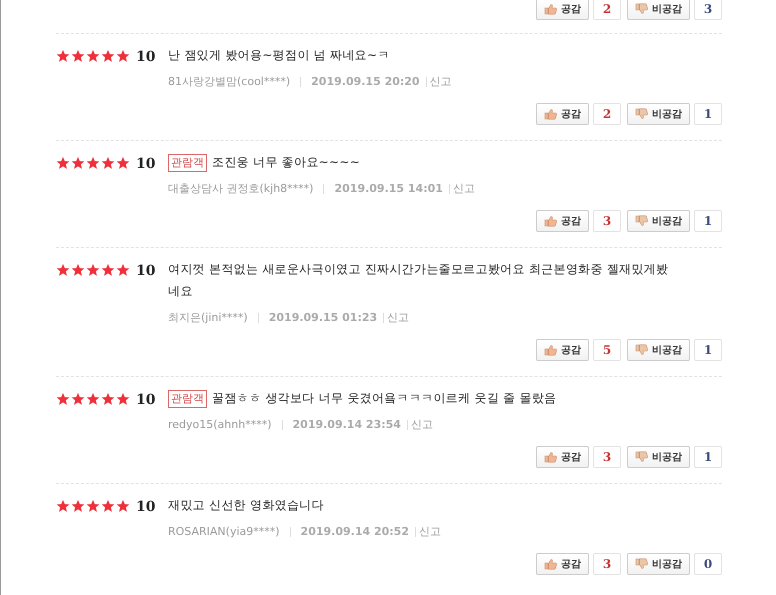 Image resolution: width=776 pixels, height=595 pixels. What do you see at coordinates (279, 55) in the screenshot?
I see `review-text: 난 잼있게 봤어용~평점이 넘 짜네요~ㅋ` at bounding box center [279, 55].